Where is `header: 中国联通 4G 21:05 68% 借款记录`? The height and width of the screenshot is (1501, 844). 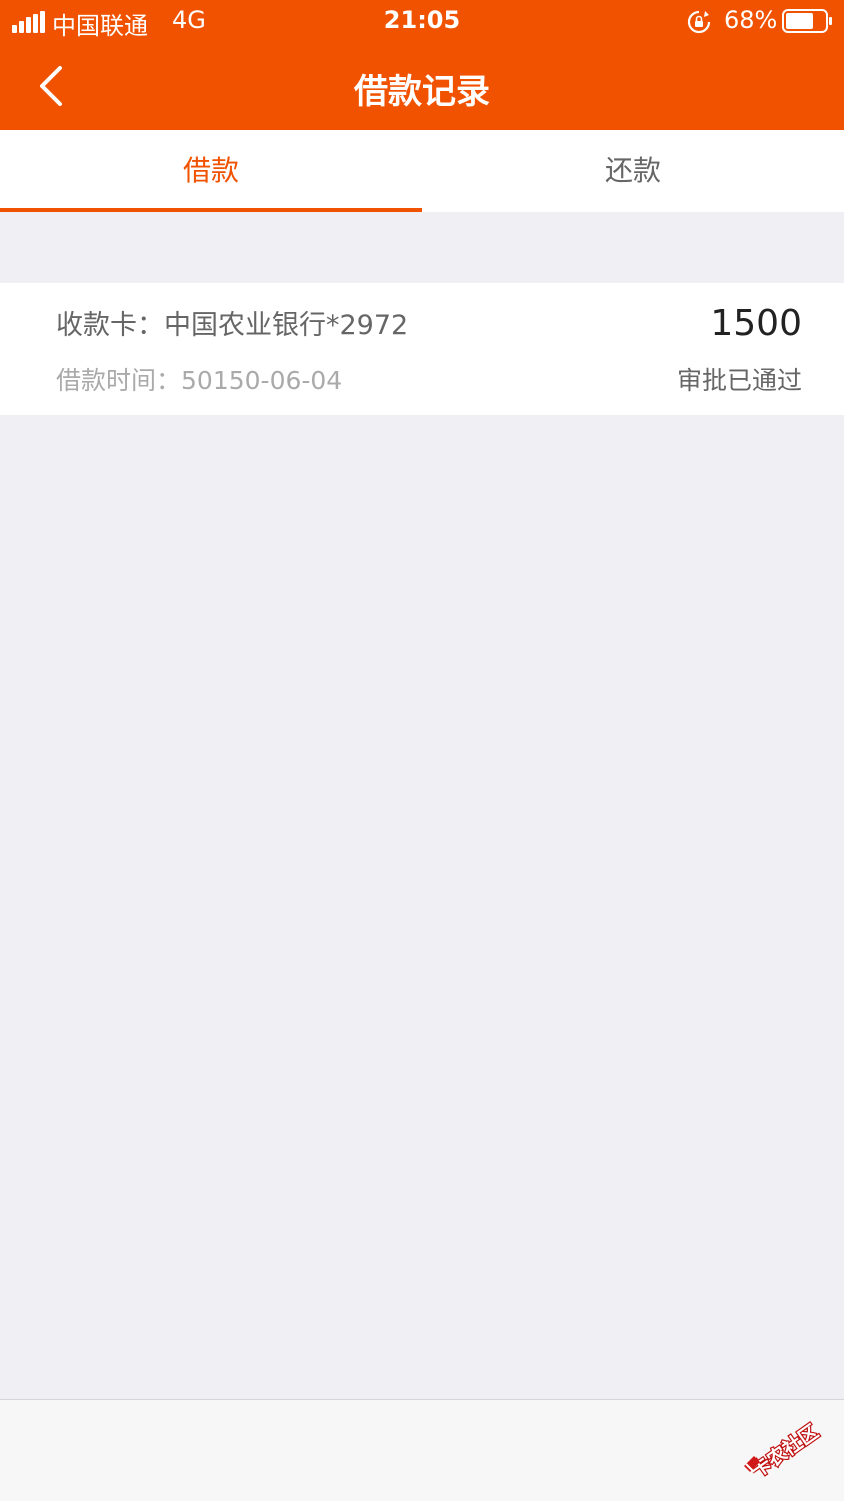
header: 中国联通 4G 21:05 68% 借款记录 is located at coordinates (422, 65).